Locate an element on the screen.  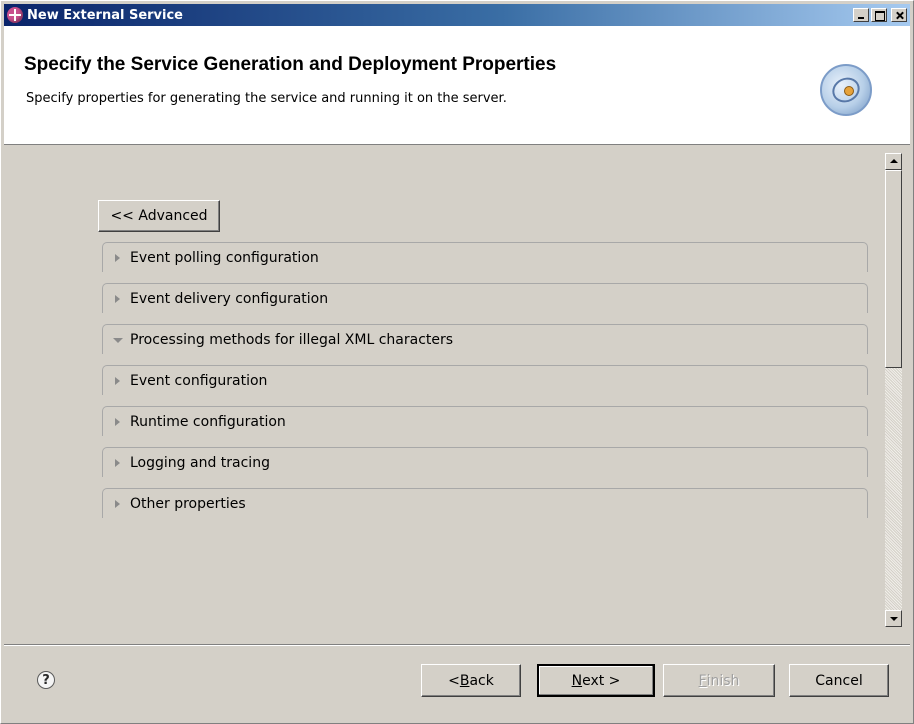
next-mnemonic: N is located at coordinates (577, 680).